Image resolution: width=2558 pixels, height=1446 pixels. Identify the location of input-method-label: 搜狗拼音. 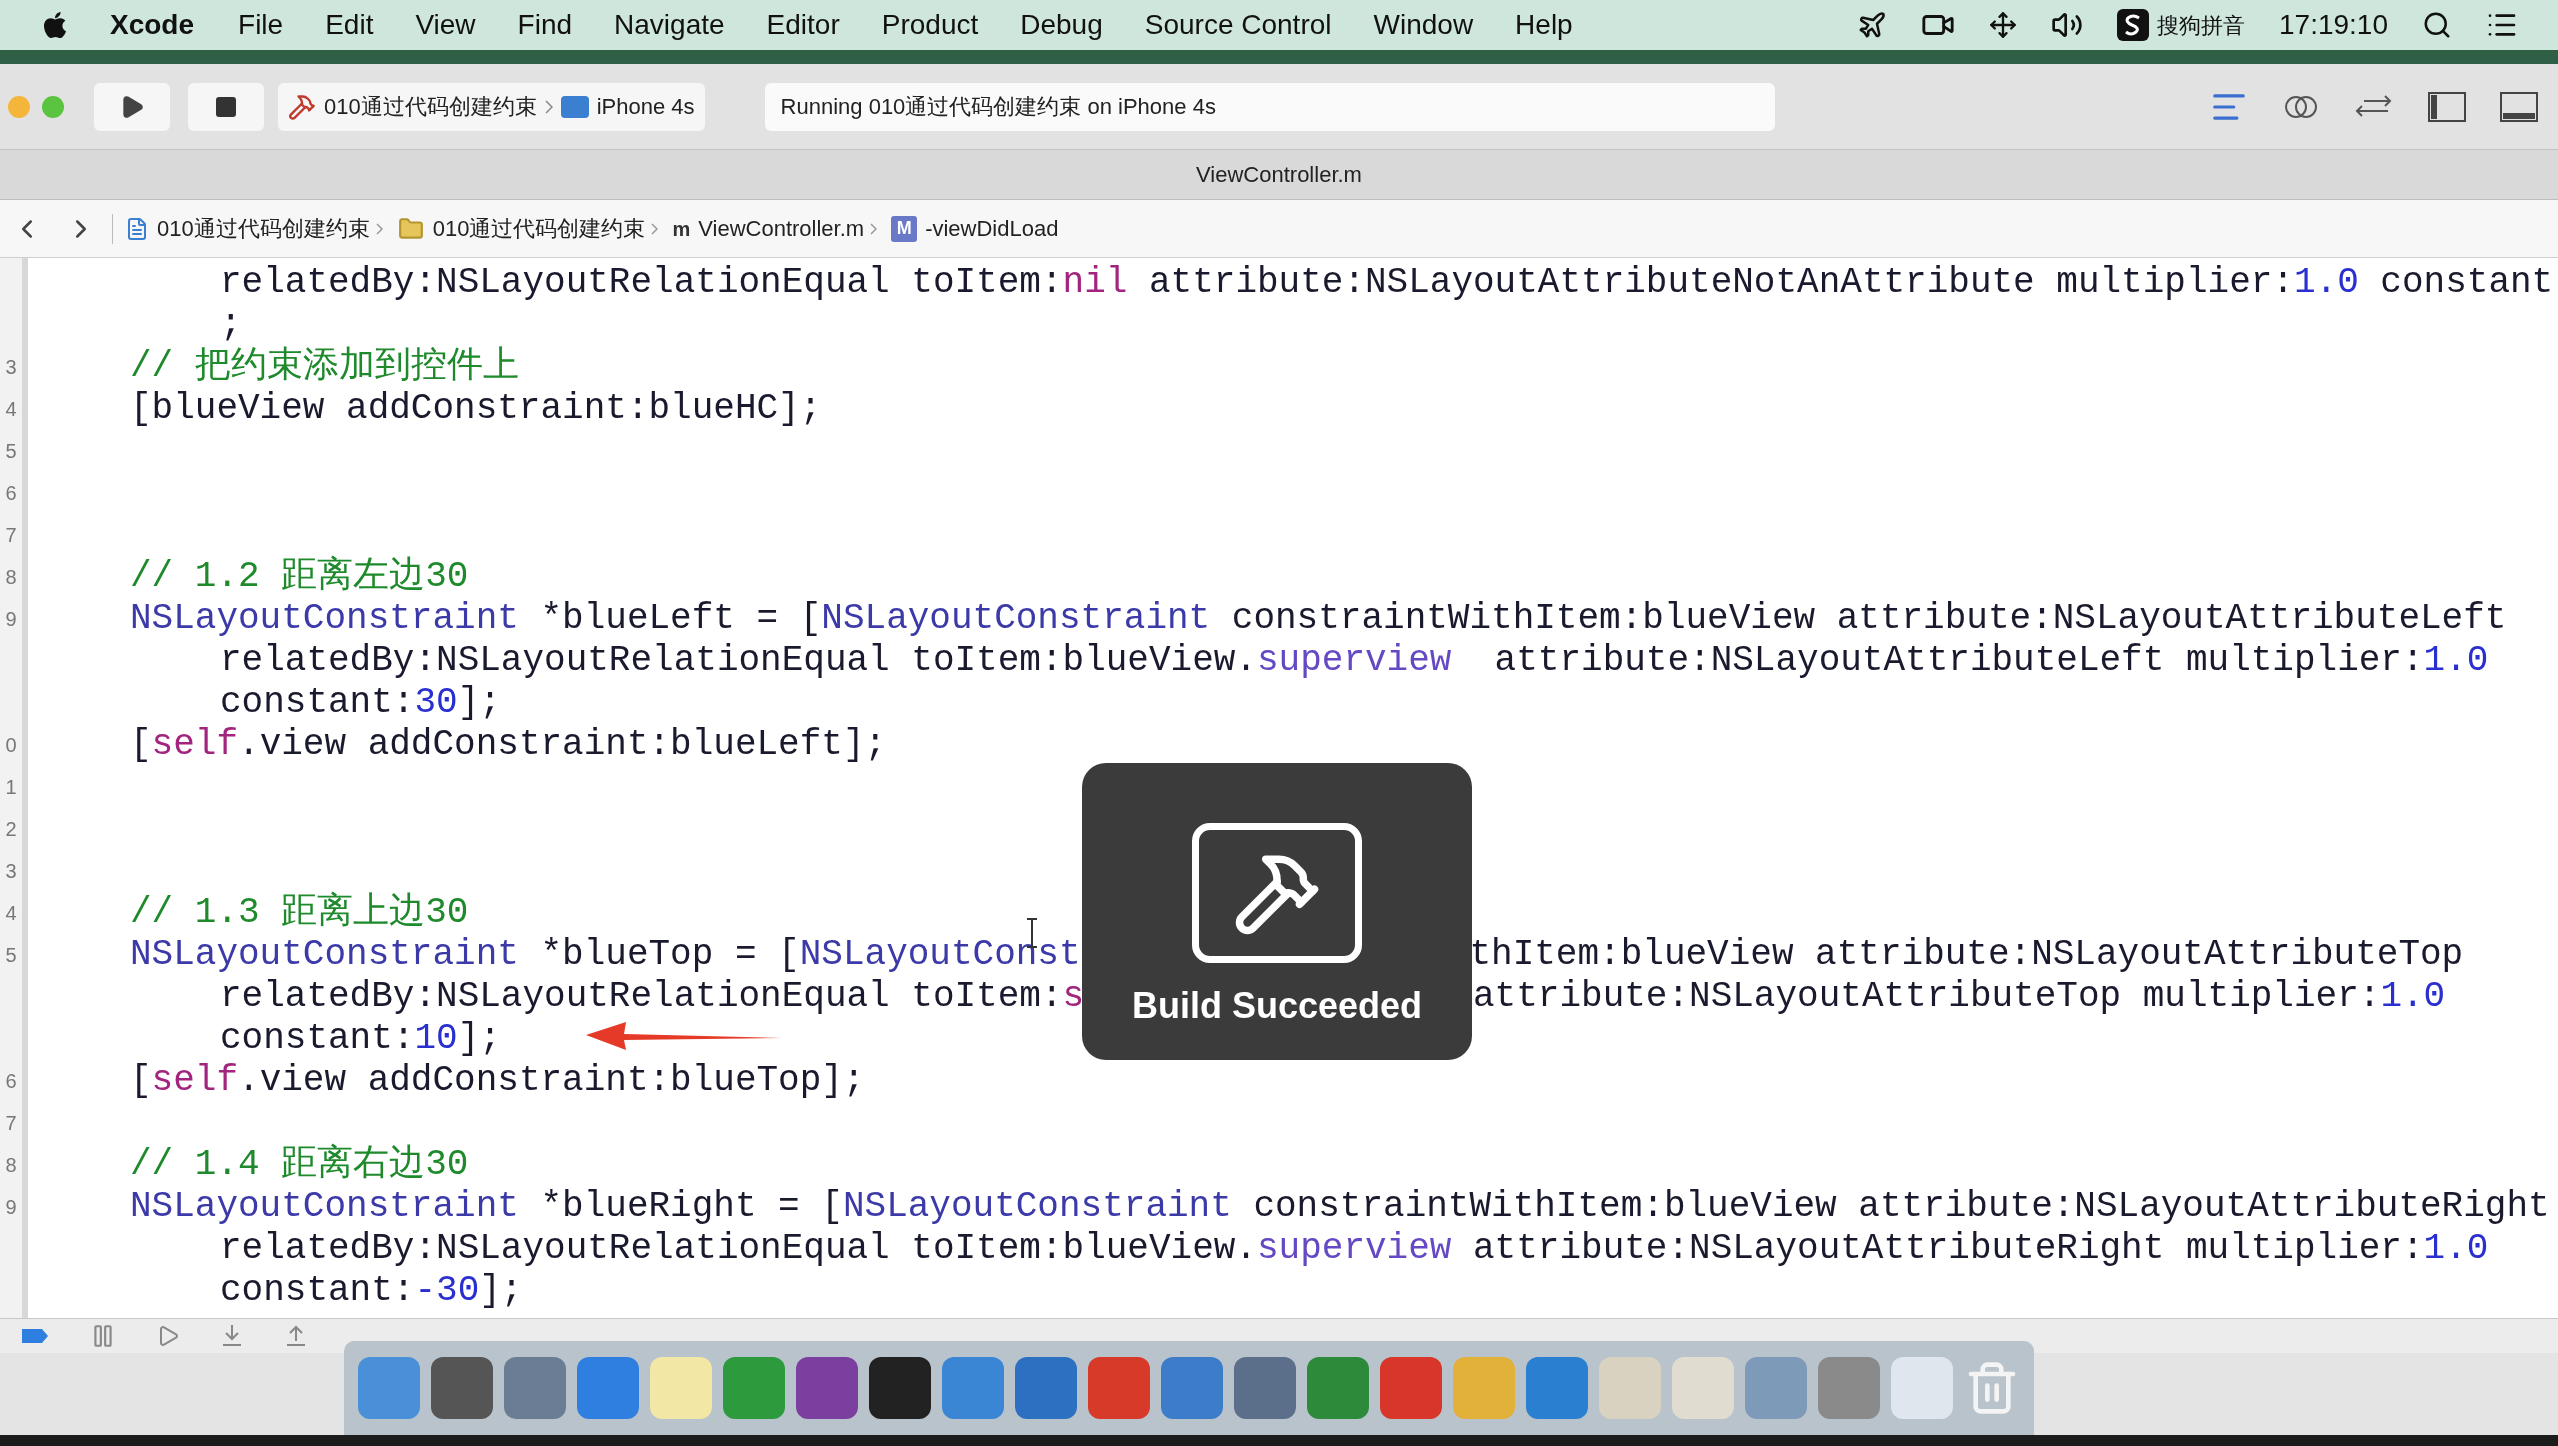
(2201, 25).